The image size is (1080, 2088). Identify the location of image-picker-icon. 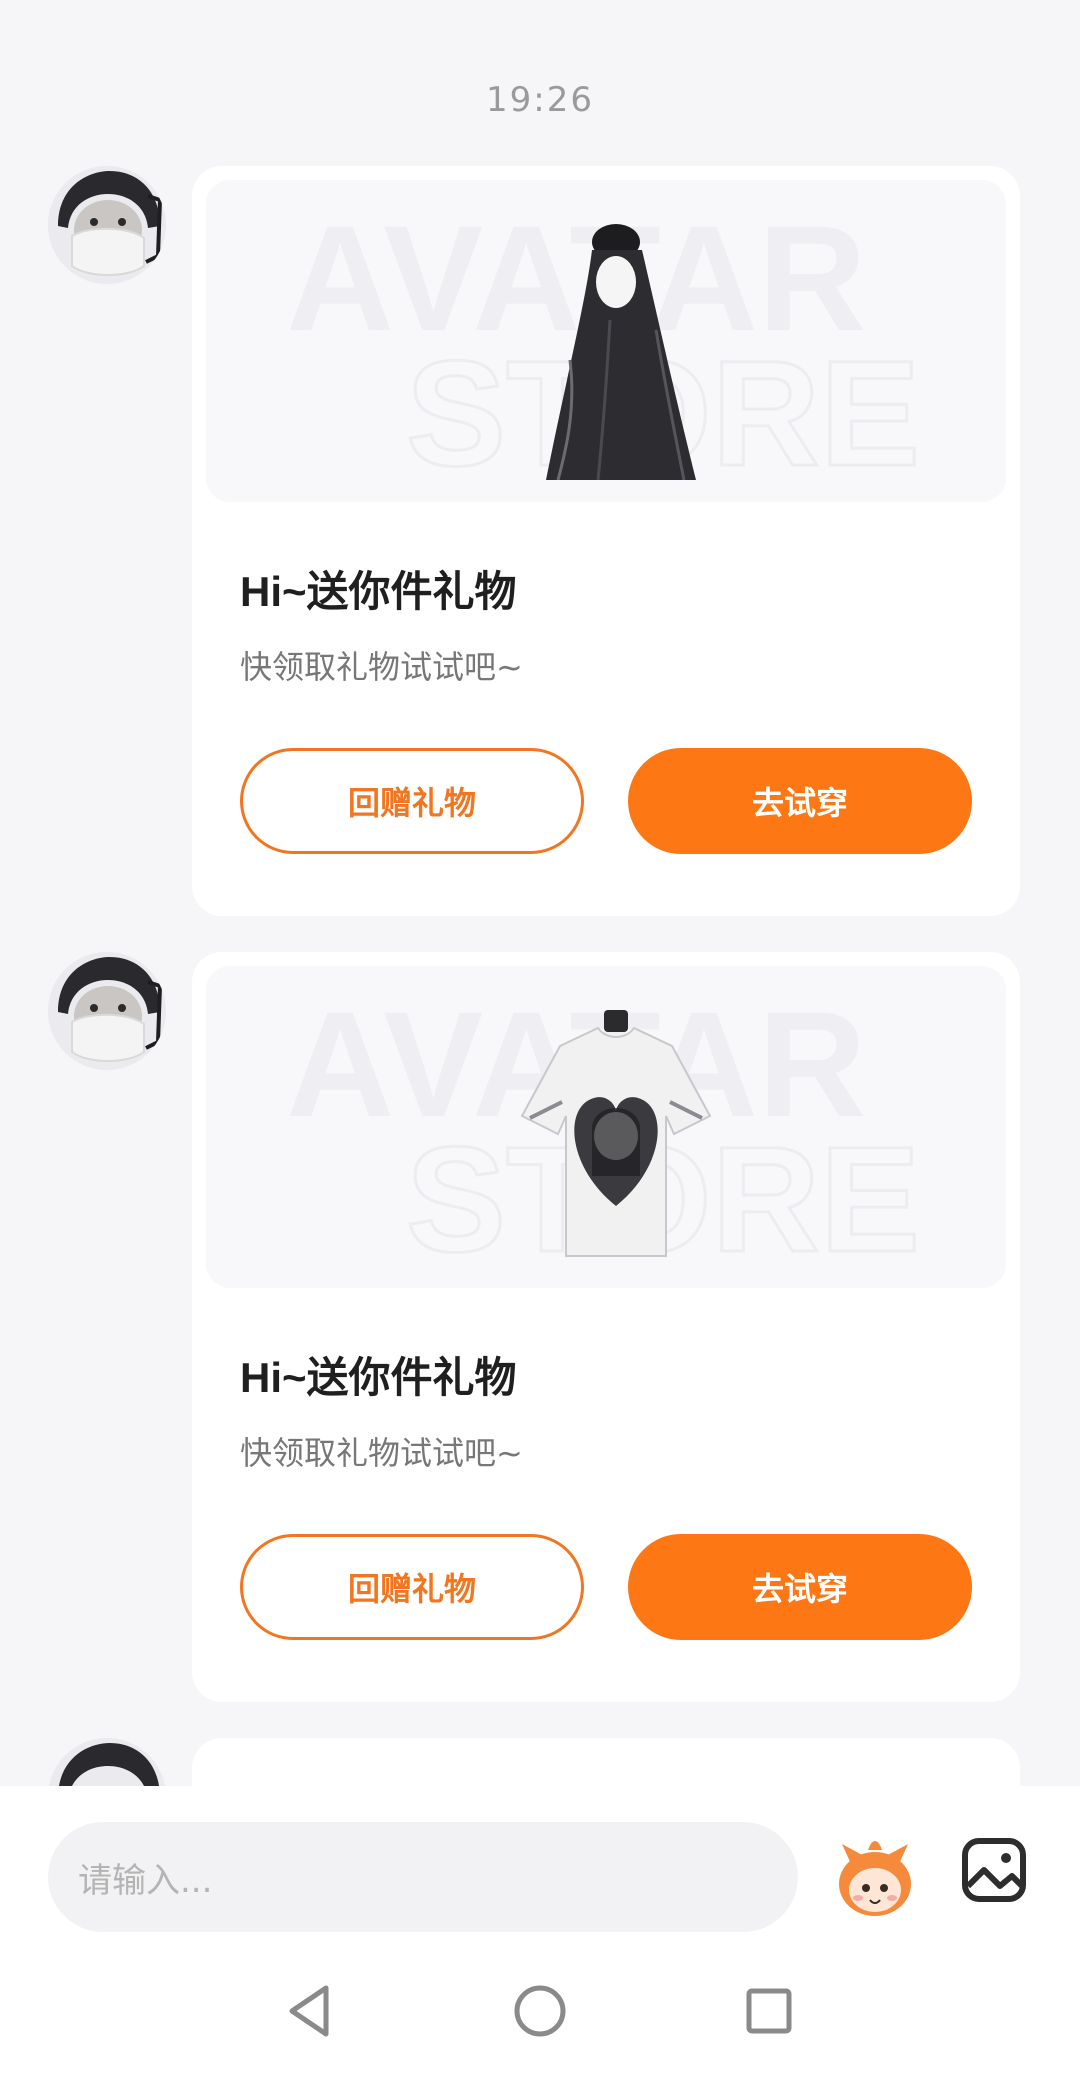
(994, 1870).